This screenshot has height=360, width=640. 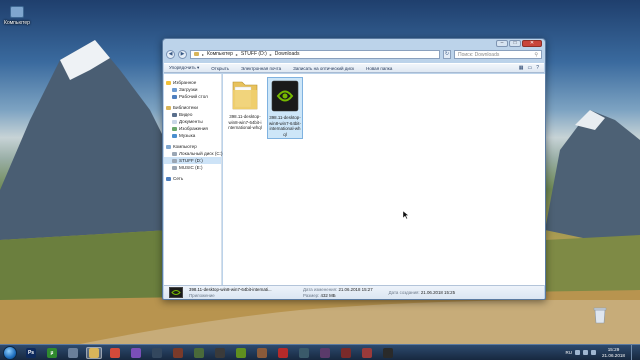 I want to click on nav-label: Изображения, so click(x=193, y=128).